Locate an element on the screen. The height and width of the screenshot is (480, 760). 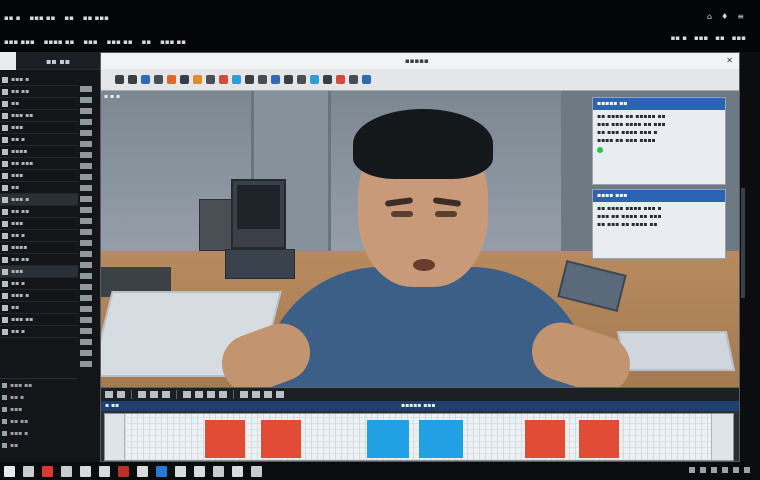
footer-item: ▪▪ is located at coordinates (39, 445).